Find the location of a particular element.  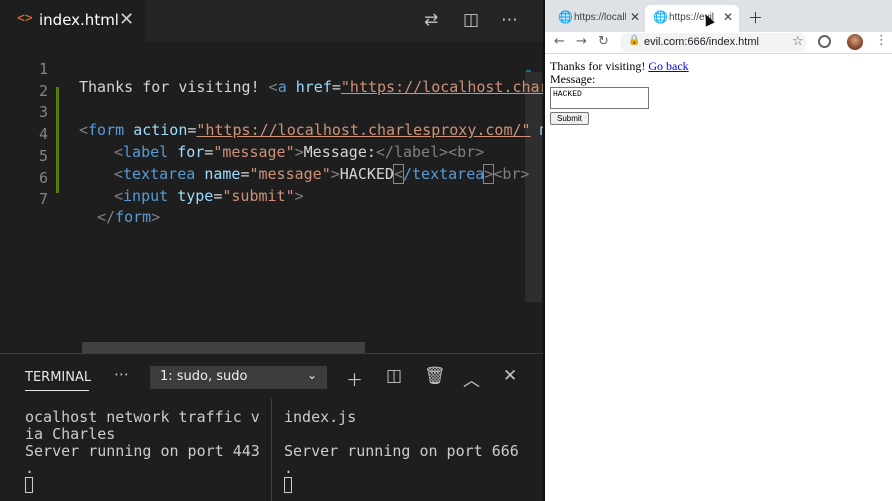

reload-icon: ↻ is located at coordinates (603, 41).